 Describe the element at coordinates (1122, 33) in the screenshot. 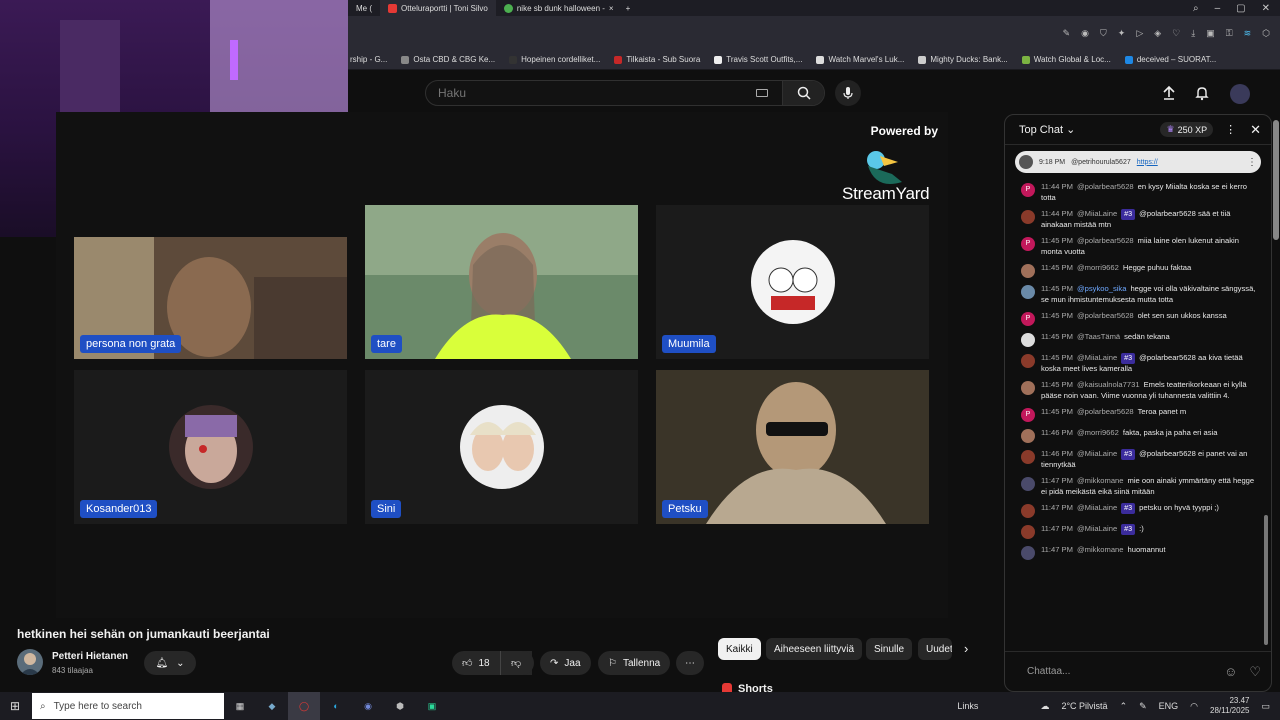

I see `extension-icon: ✦` at that location.